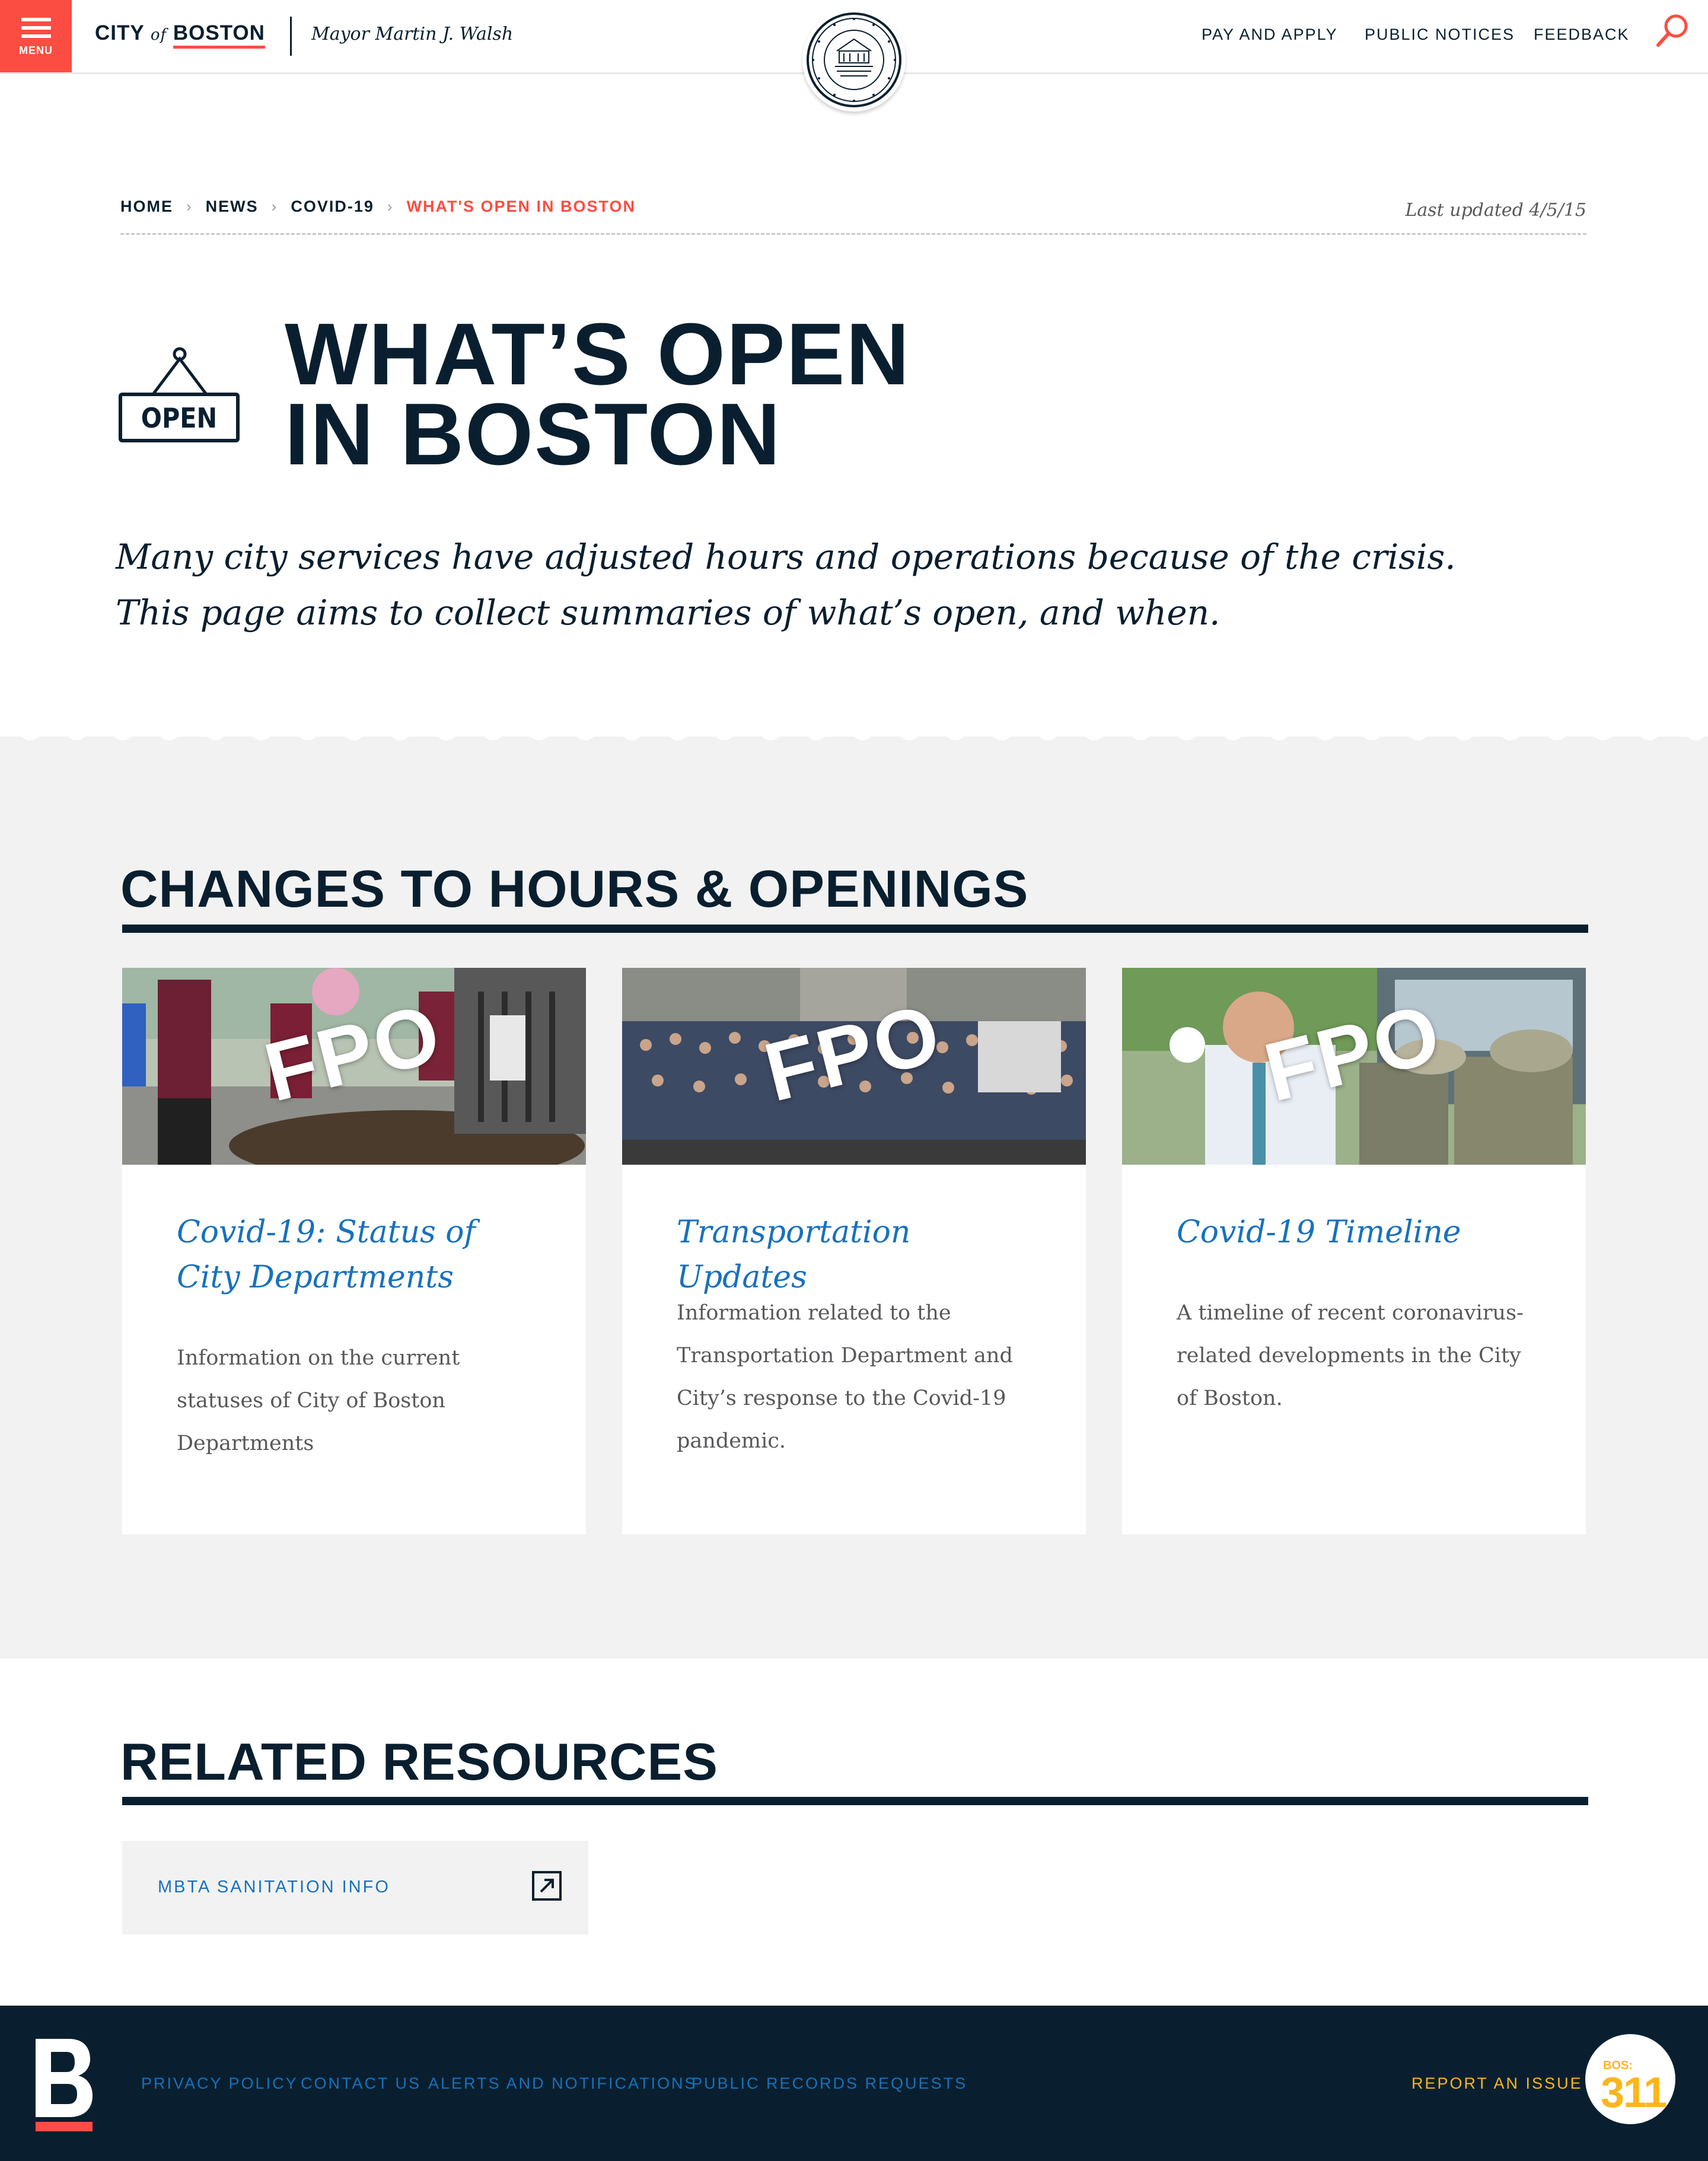  What do you see at coordinates (547, 1886) in the screenshot?
I see `external-link-icon` at bounding box center [547, 1886].